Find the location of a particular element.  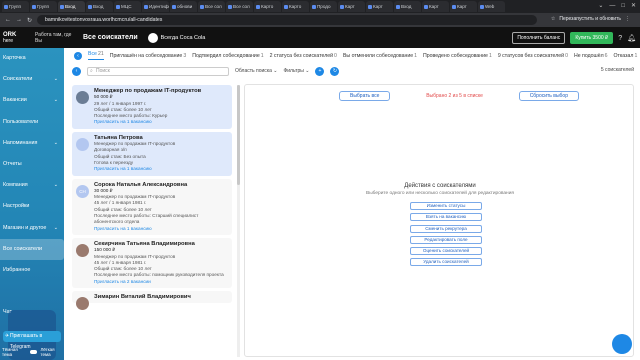

browser-tab: обнови is located at coordinates (183, 6).